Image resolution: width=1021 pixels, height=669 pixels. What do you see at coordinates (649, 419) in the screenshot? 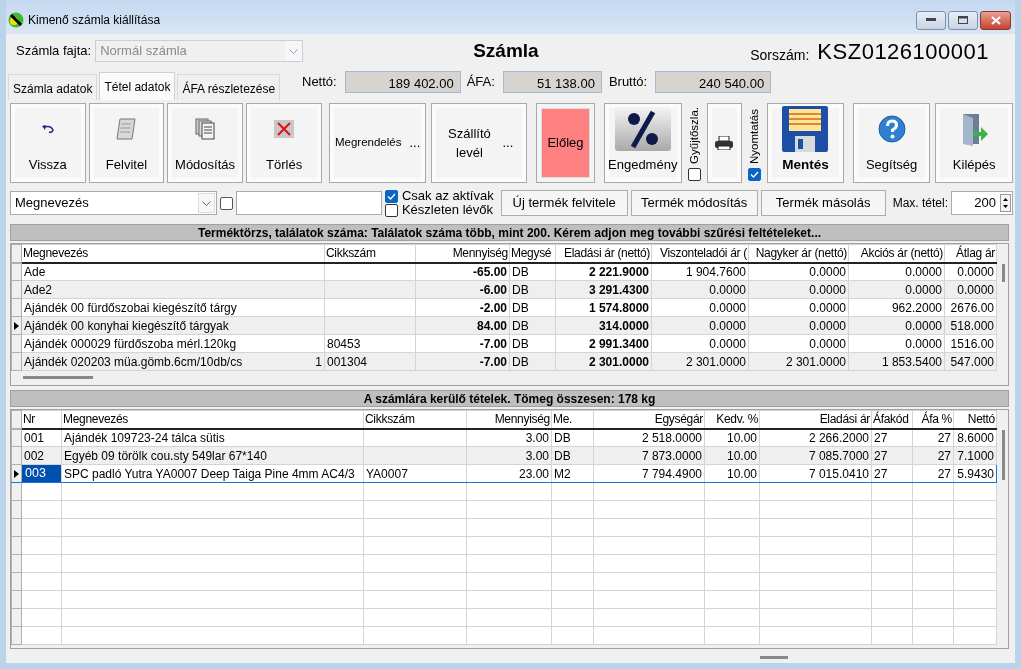
I see `column-header: Egységár` at bounding box center [649, 419].